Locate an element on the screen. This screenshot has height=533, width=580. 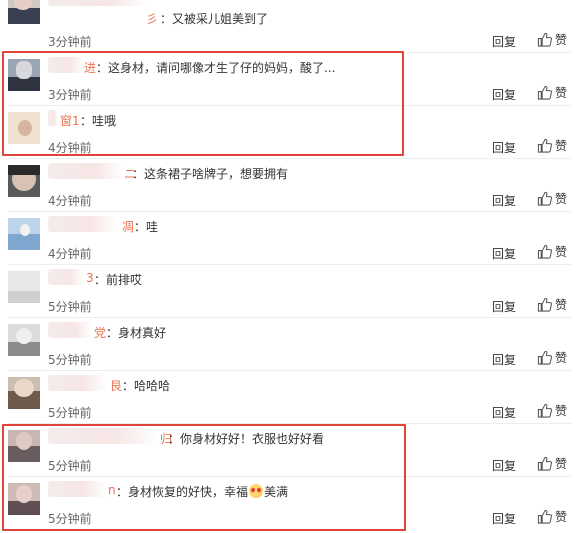
comment-text: ：哈哈哈 is located at coordinates (146, 386).